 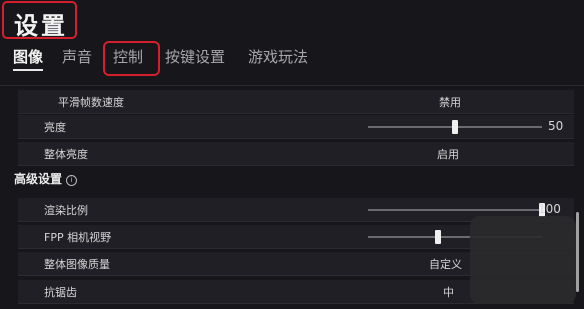 What do you see at coordinates (456, 210) in the screenshot?
I see `render-scale-slider` at bounding box center [456, 210].